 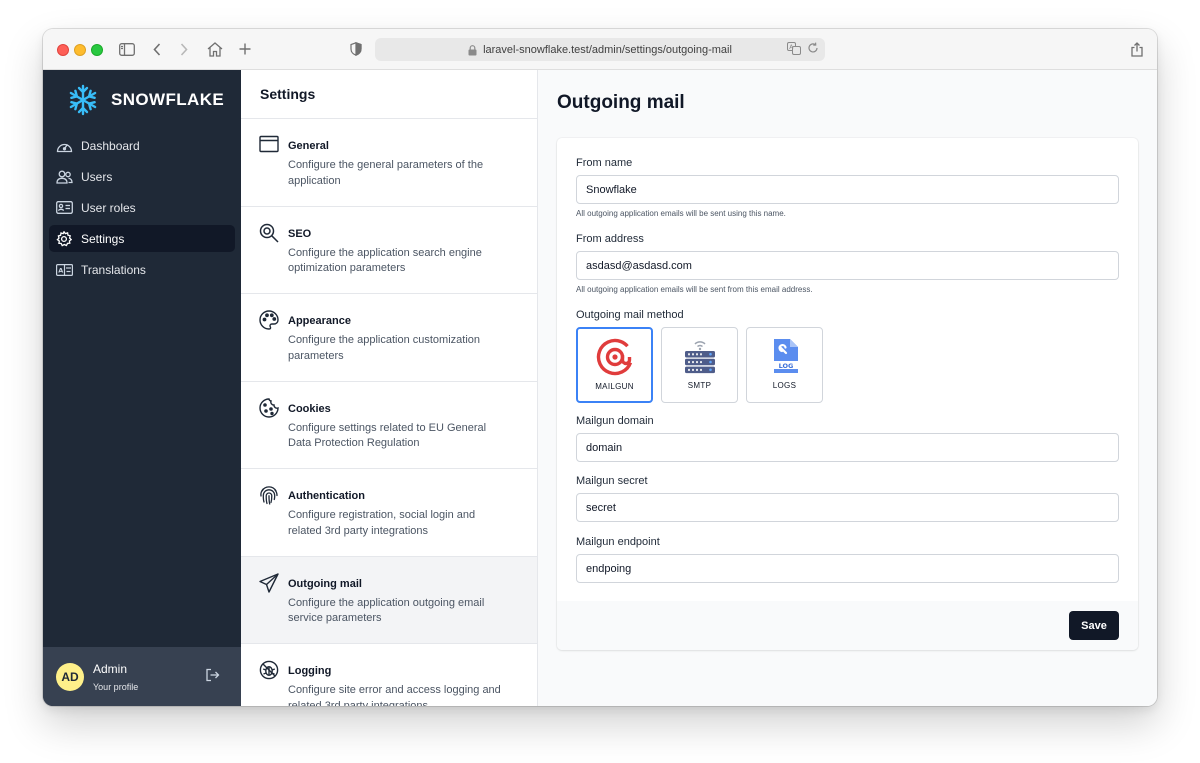 I want to click on fingerprint-icon, so click(x=269, y=495).